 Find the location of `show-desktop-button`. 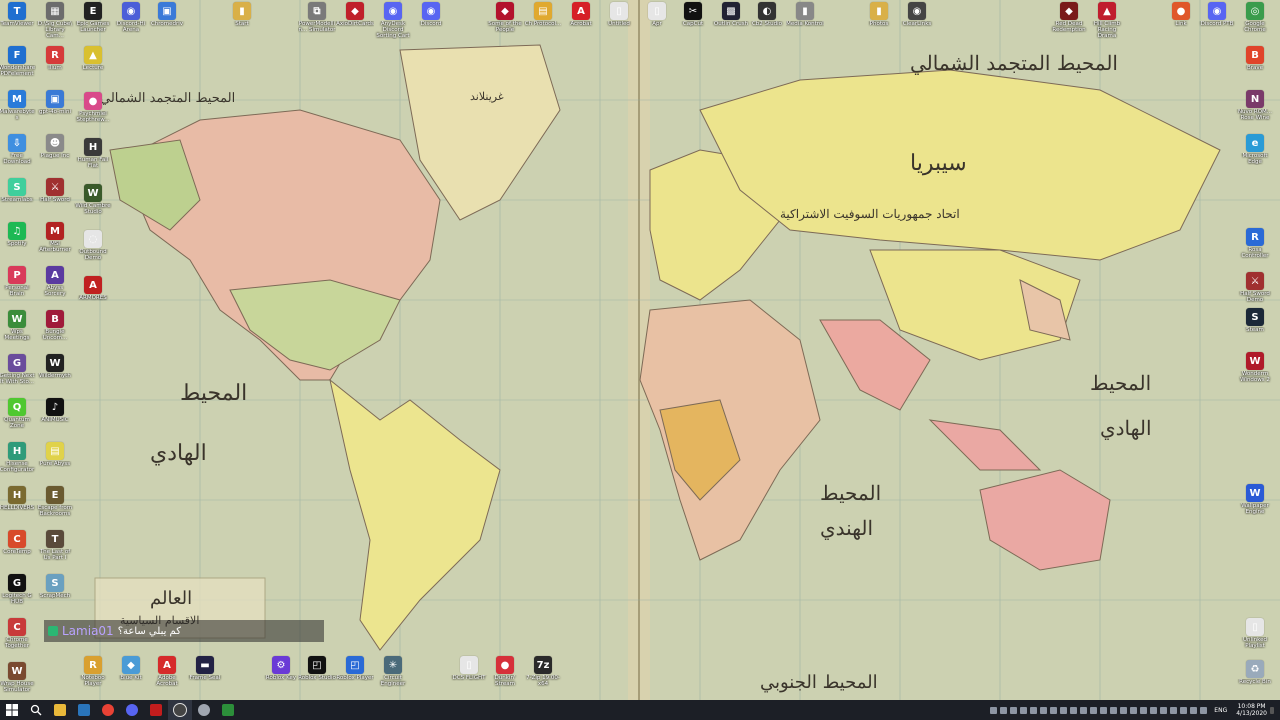

show-desktop-button is located at coordinates (1272, 710).